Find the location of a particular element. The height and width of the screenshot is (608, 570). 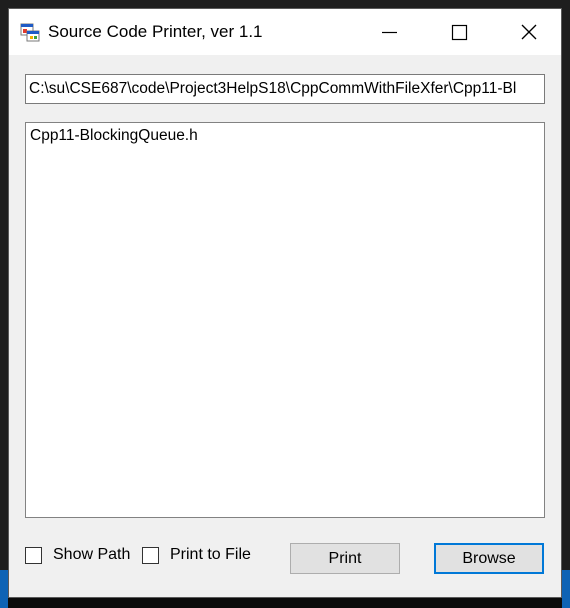

close-button is located at coordinates (529, 32).